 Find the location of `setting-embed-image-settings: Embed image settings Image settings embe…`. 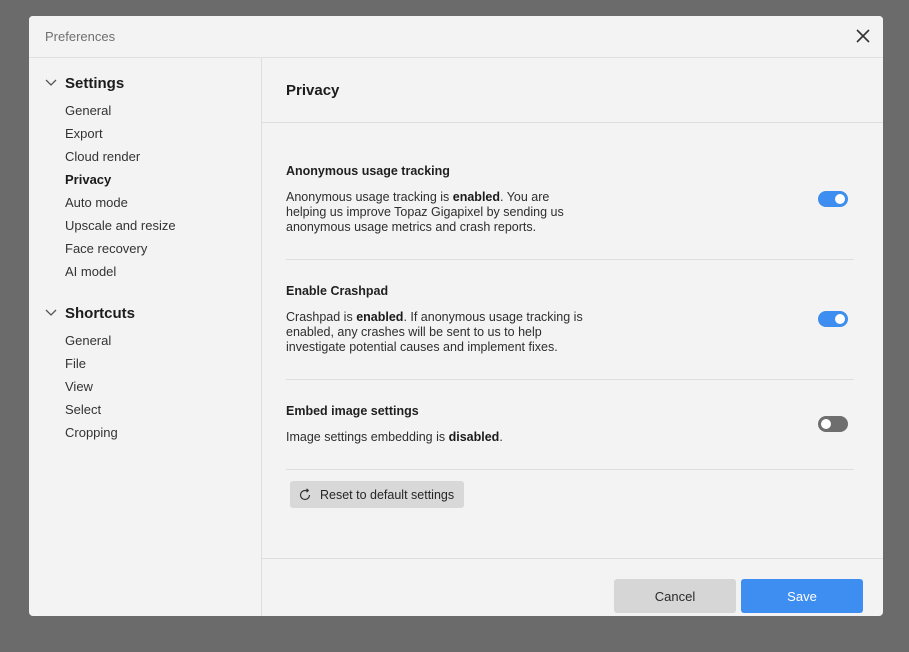

setting-embed-image-settings: Embed image settings Image settings embe… is located at coordinates (570, 434).